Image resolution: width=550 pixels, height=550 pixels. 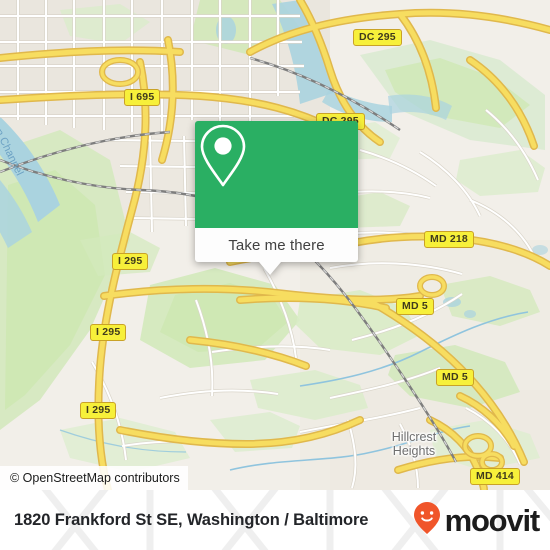 What do you see at coordinates (414, 444) in the screenshot?
I see `place-label-hillcrest-heights: Hillcrest Heights` at bounding box center [414, 444].